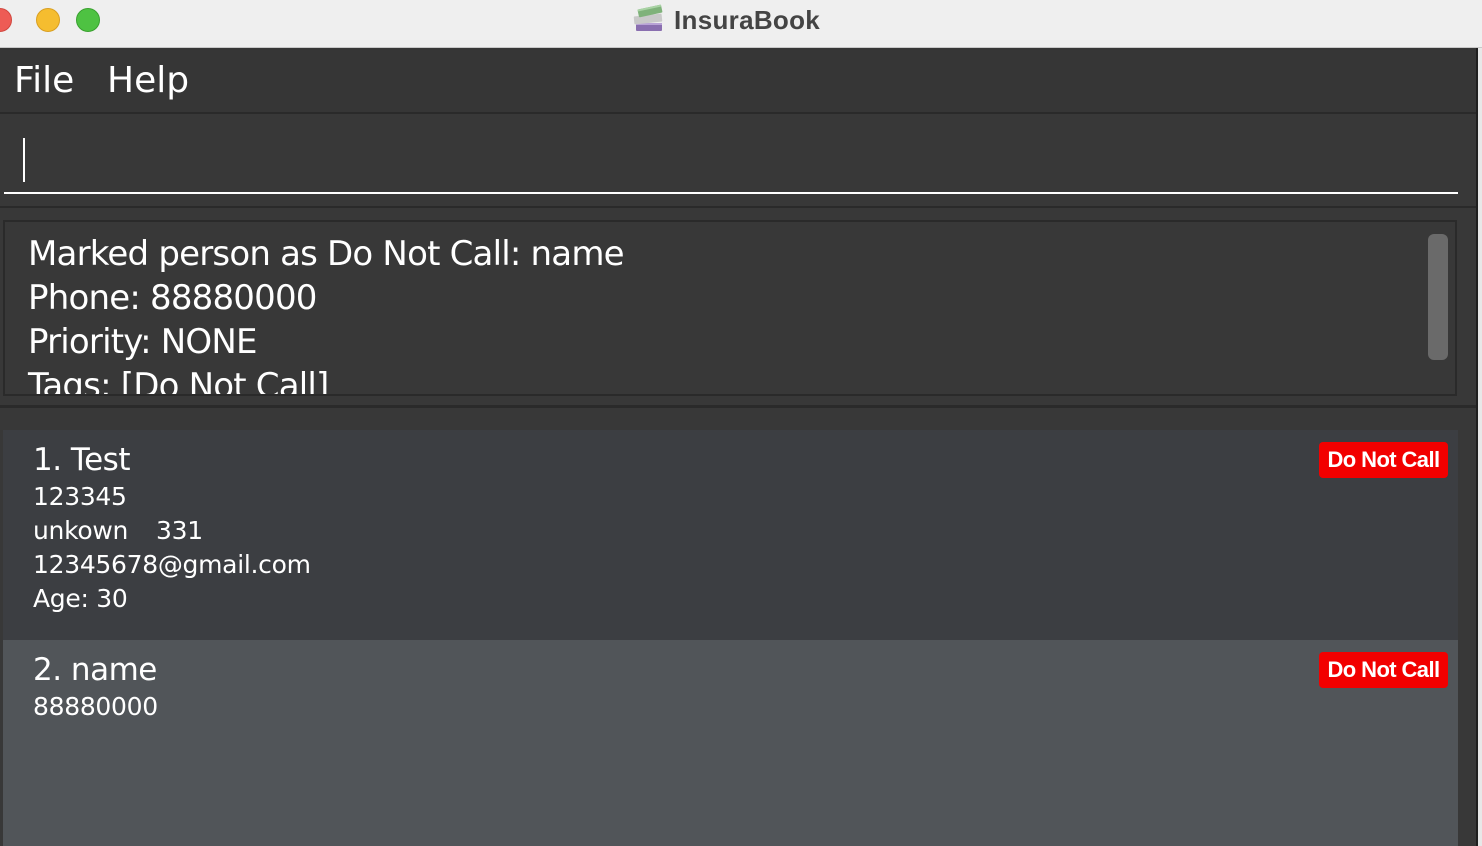  Describe the element at coordinates (80, 598) in the screenshot. I see `person-age: Age: 30` at that location.